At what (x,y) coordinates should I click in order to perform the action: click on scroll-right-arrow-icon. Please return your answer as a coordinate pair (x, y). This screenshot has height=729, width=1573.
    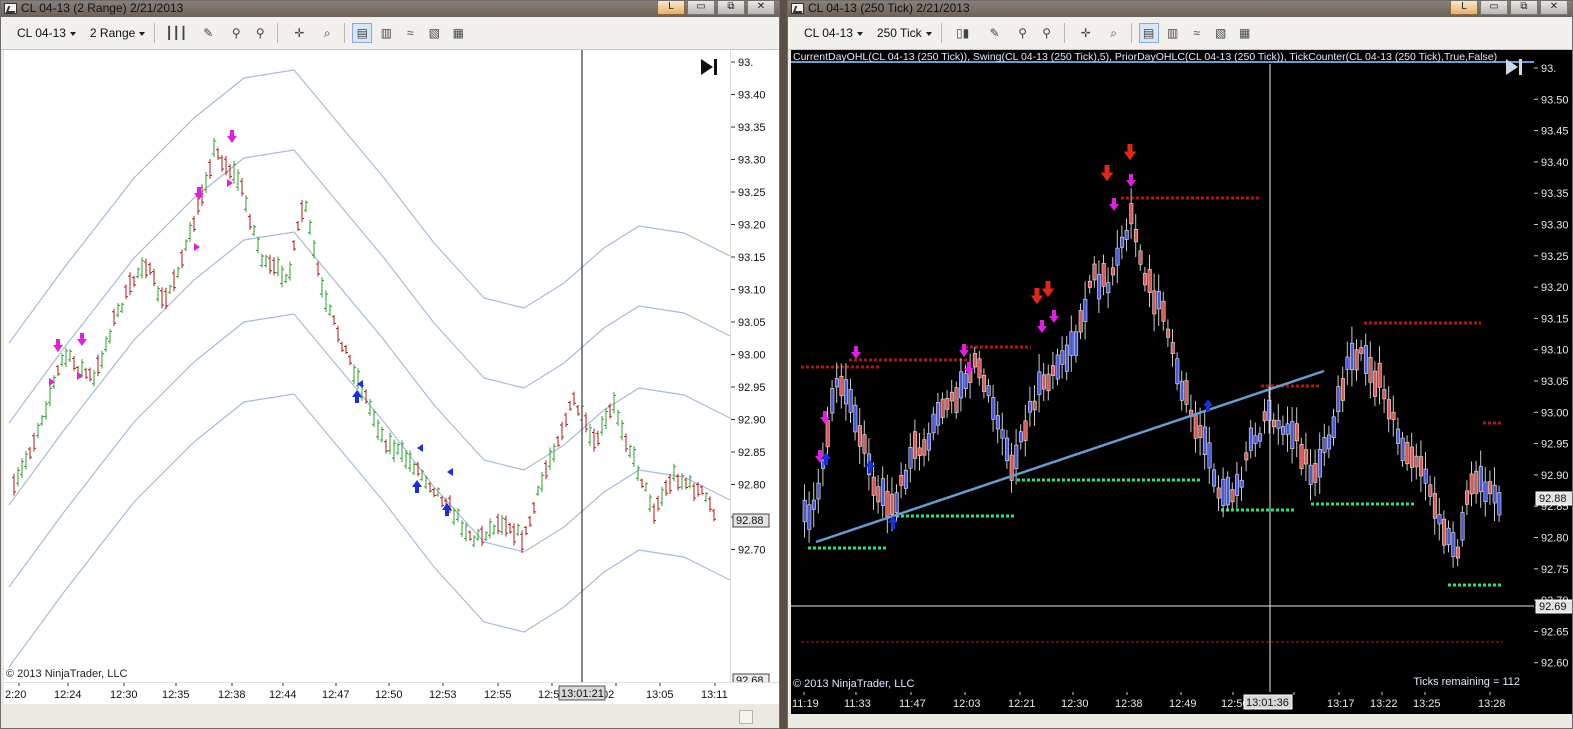
    Looking at the image, I should click on (746, 717).